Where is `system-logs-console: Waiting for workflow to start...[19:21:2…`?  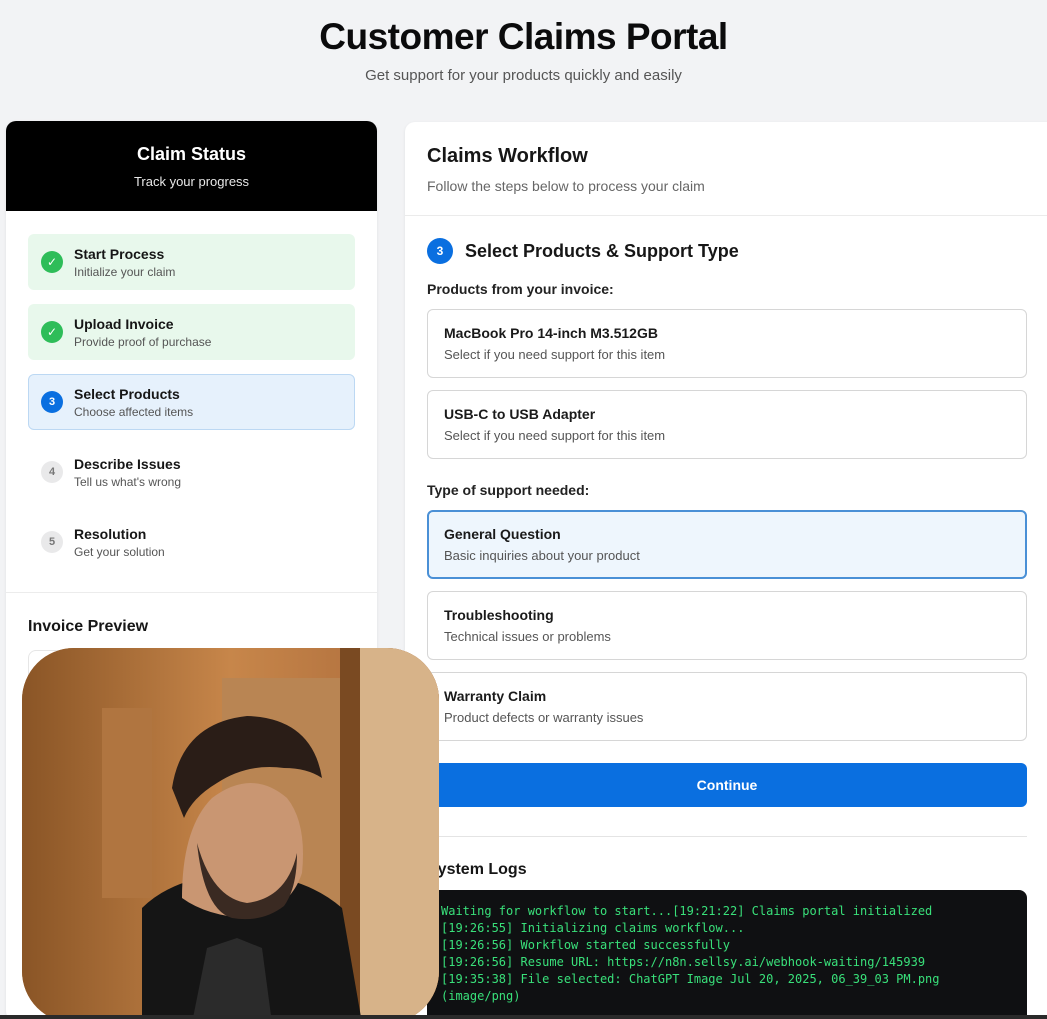 system-logs-console: Waiting for workflow to start...[19:21:2… is located at coordinates (727, 954).